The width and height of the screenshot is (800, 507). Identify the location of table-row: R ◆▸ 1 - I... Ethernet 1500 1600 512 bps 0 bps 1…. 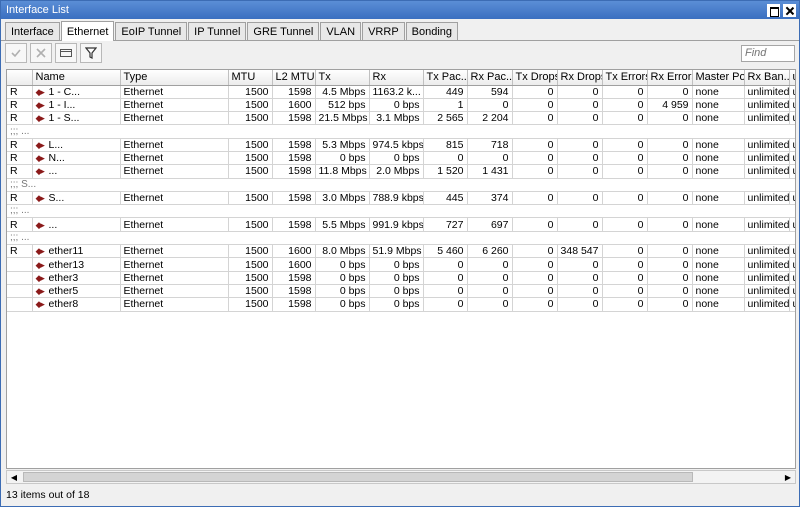
(401, 105).